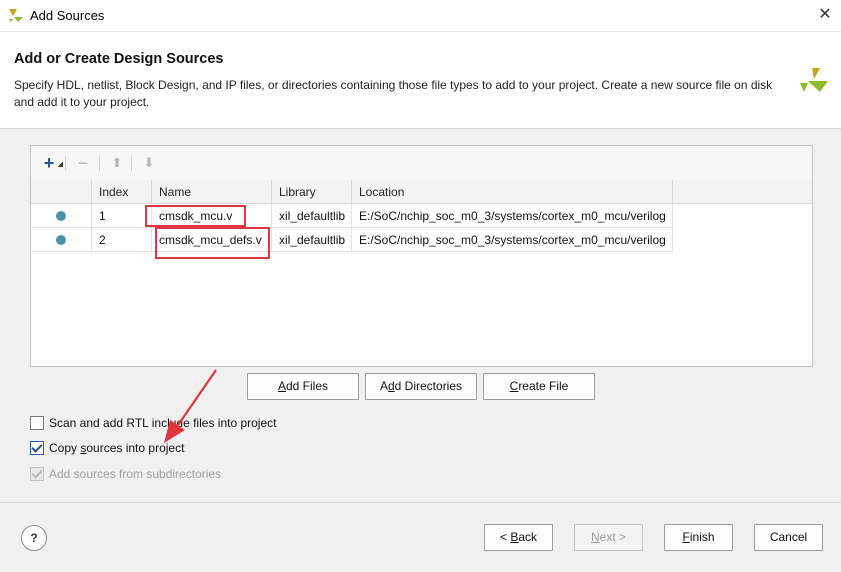 This screenshot has height=572, width=841. Describe the element at coordinates (149, 163) in the screenshot. I see `move-down-icon: ⬇` at that location.